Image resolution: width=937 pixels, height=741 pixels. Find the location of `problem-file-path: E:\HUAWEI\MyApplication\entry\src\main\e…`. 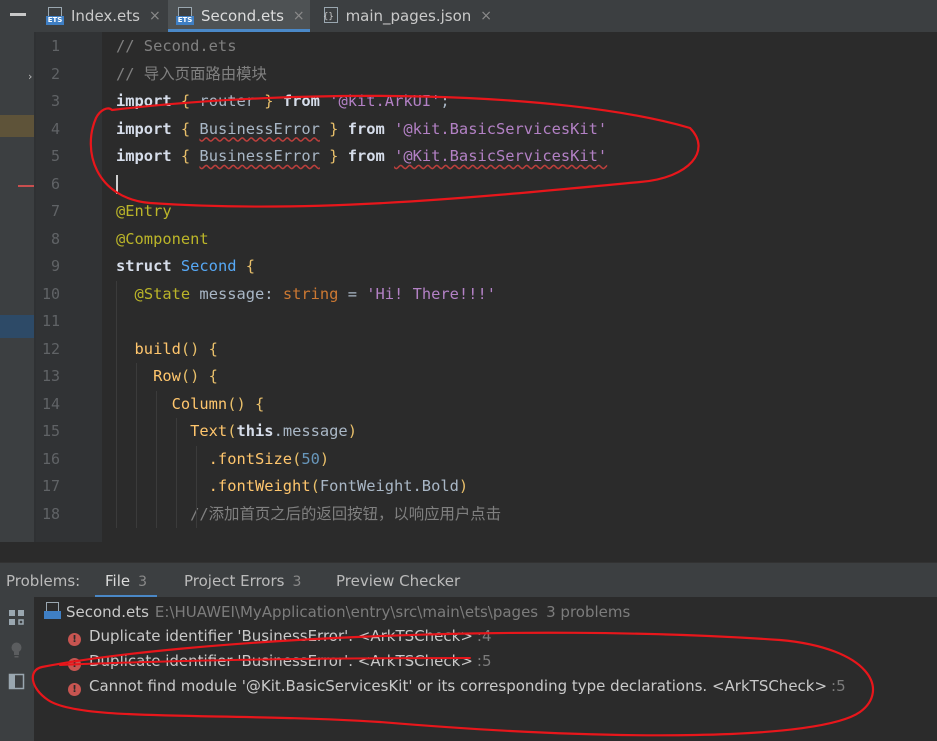

problem-file-path: E:\HUAWEI\MyApplication\entry\src\main\e… is located at coordinates (346, 612).